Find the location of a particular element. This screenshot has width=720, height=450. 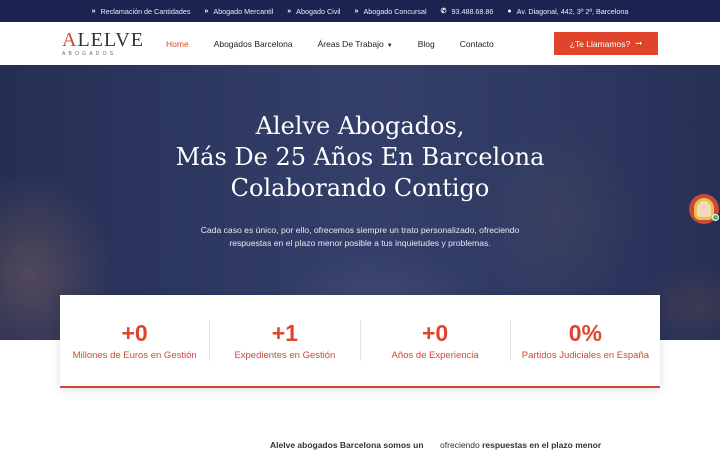

address-text: Av. Diagonal, 442, 3º 2ª, Barcelona is located at coordinates (572, 11).